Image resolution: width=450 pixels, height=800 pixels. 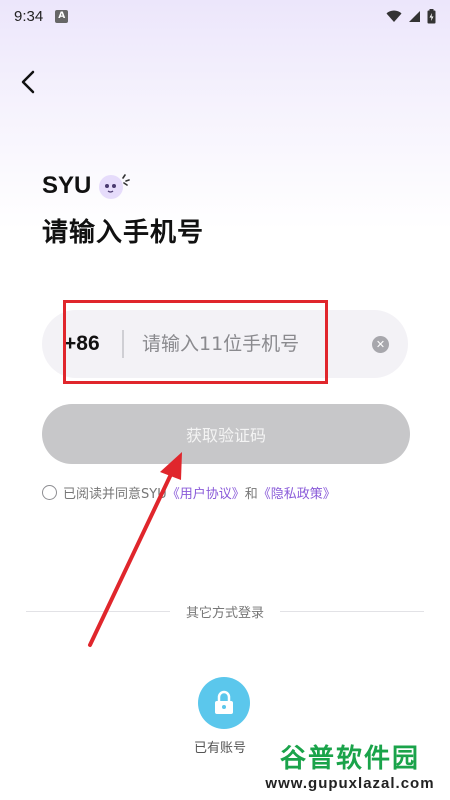 What do you see at coordinates (297, 492) in the screenshot?
I see `privacy-policy-link: 《隐私政策》` at bounding box center [297, 492].